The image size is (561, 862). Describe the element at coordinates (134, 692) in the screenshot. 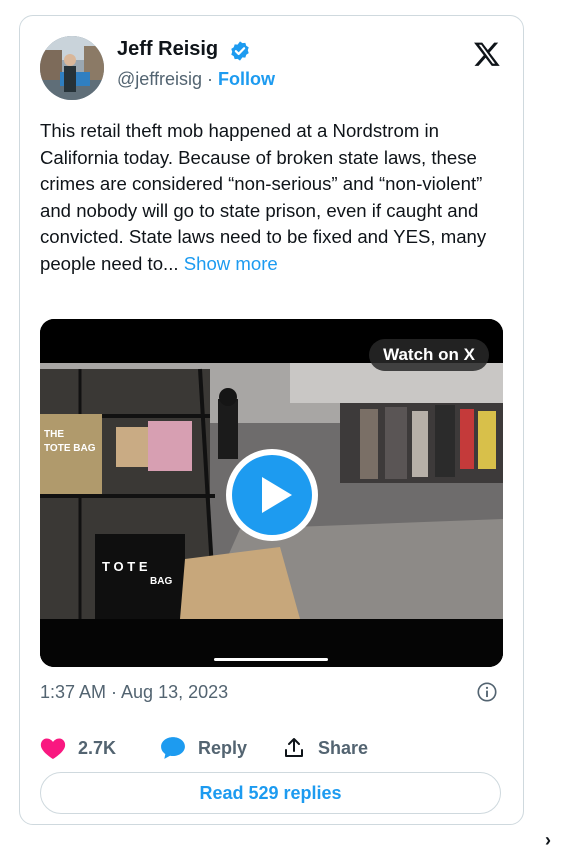

I see `tweet-timestamp: 1:37 AM · Aug 13, 2023` at that location.